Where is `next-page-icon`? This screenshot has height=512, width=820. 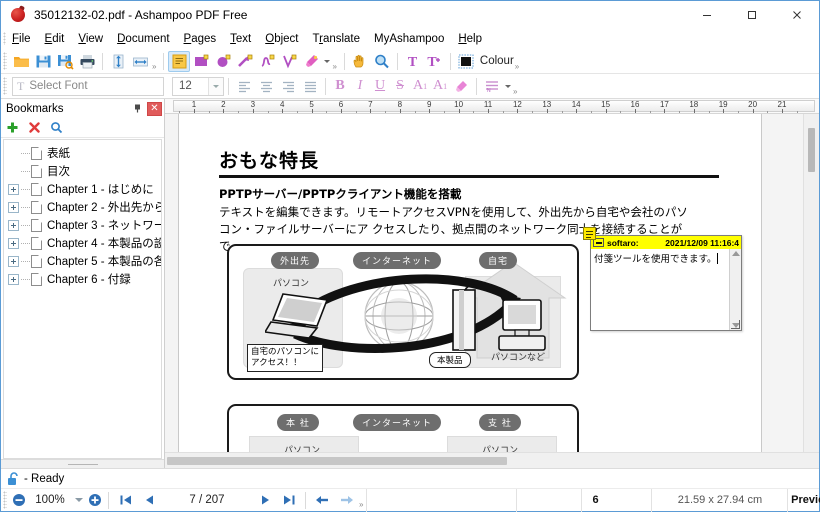
next-page-icon is located at coordinates (265, 500).